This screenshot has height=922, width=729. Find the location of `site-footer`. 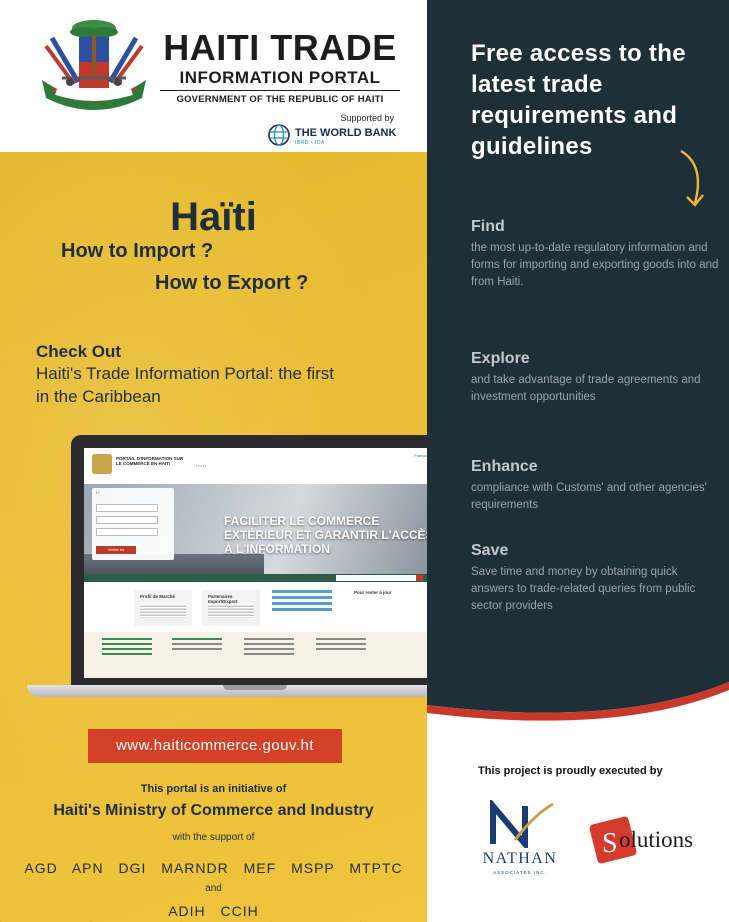

site-footer is located at coordinates (270, 655).